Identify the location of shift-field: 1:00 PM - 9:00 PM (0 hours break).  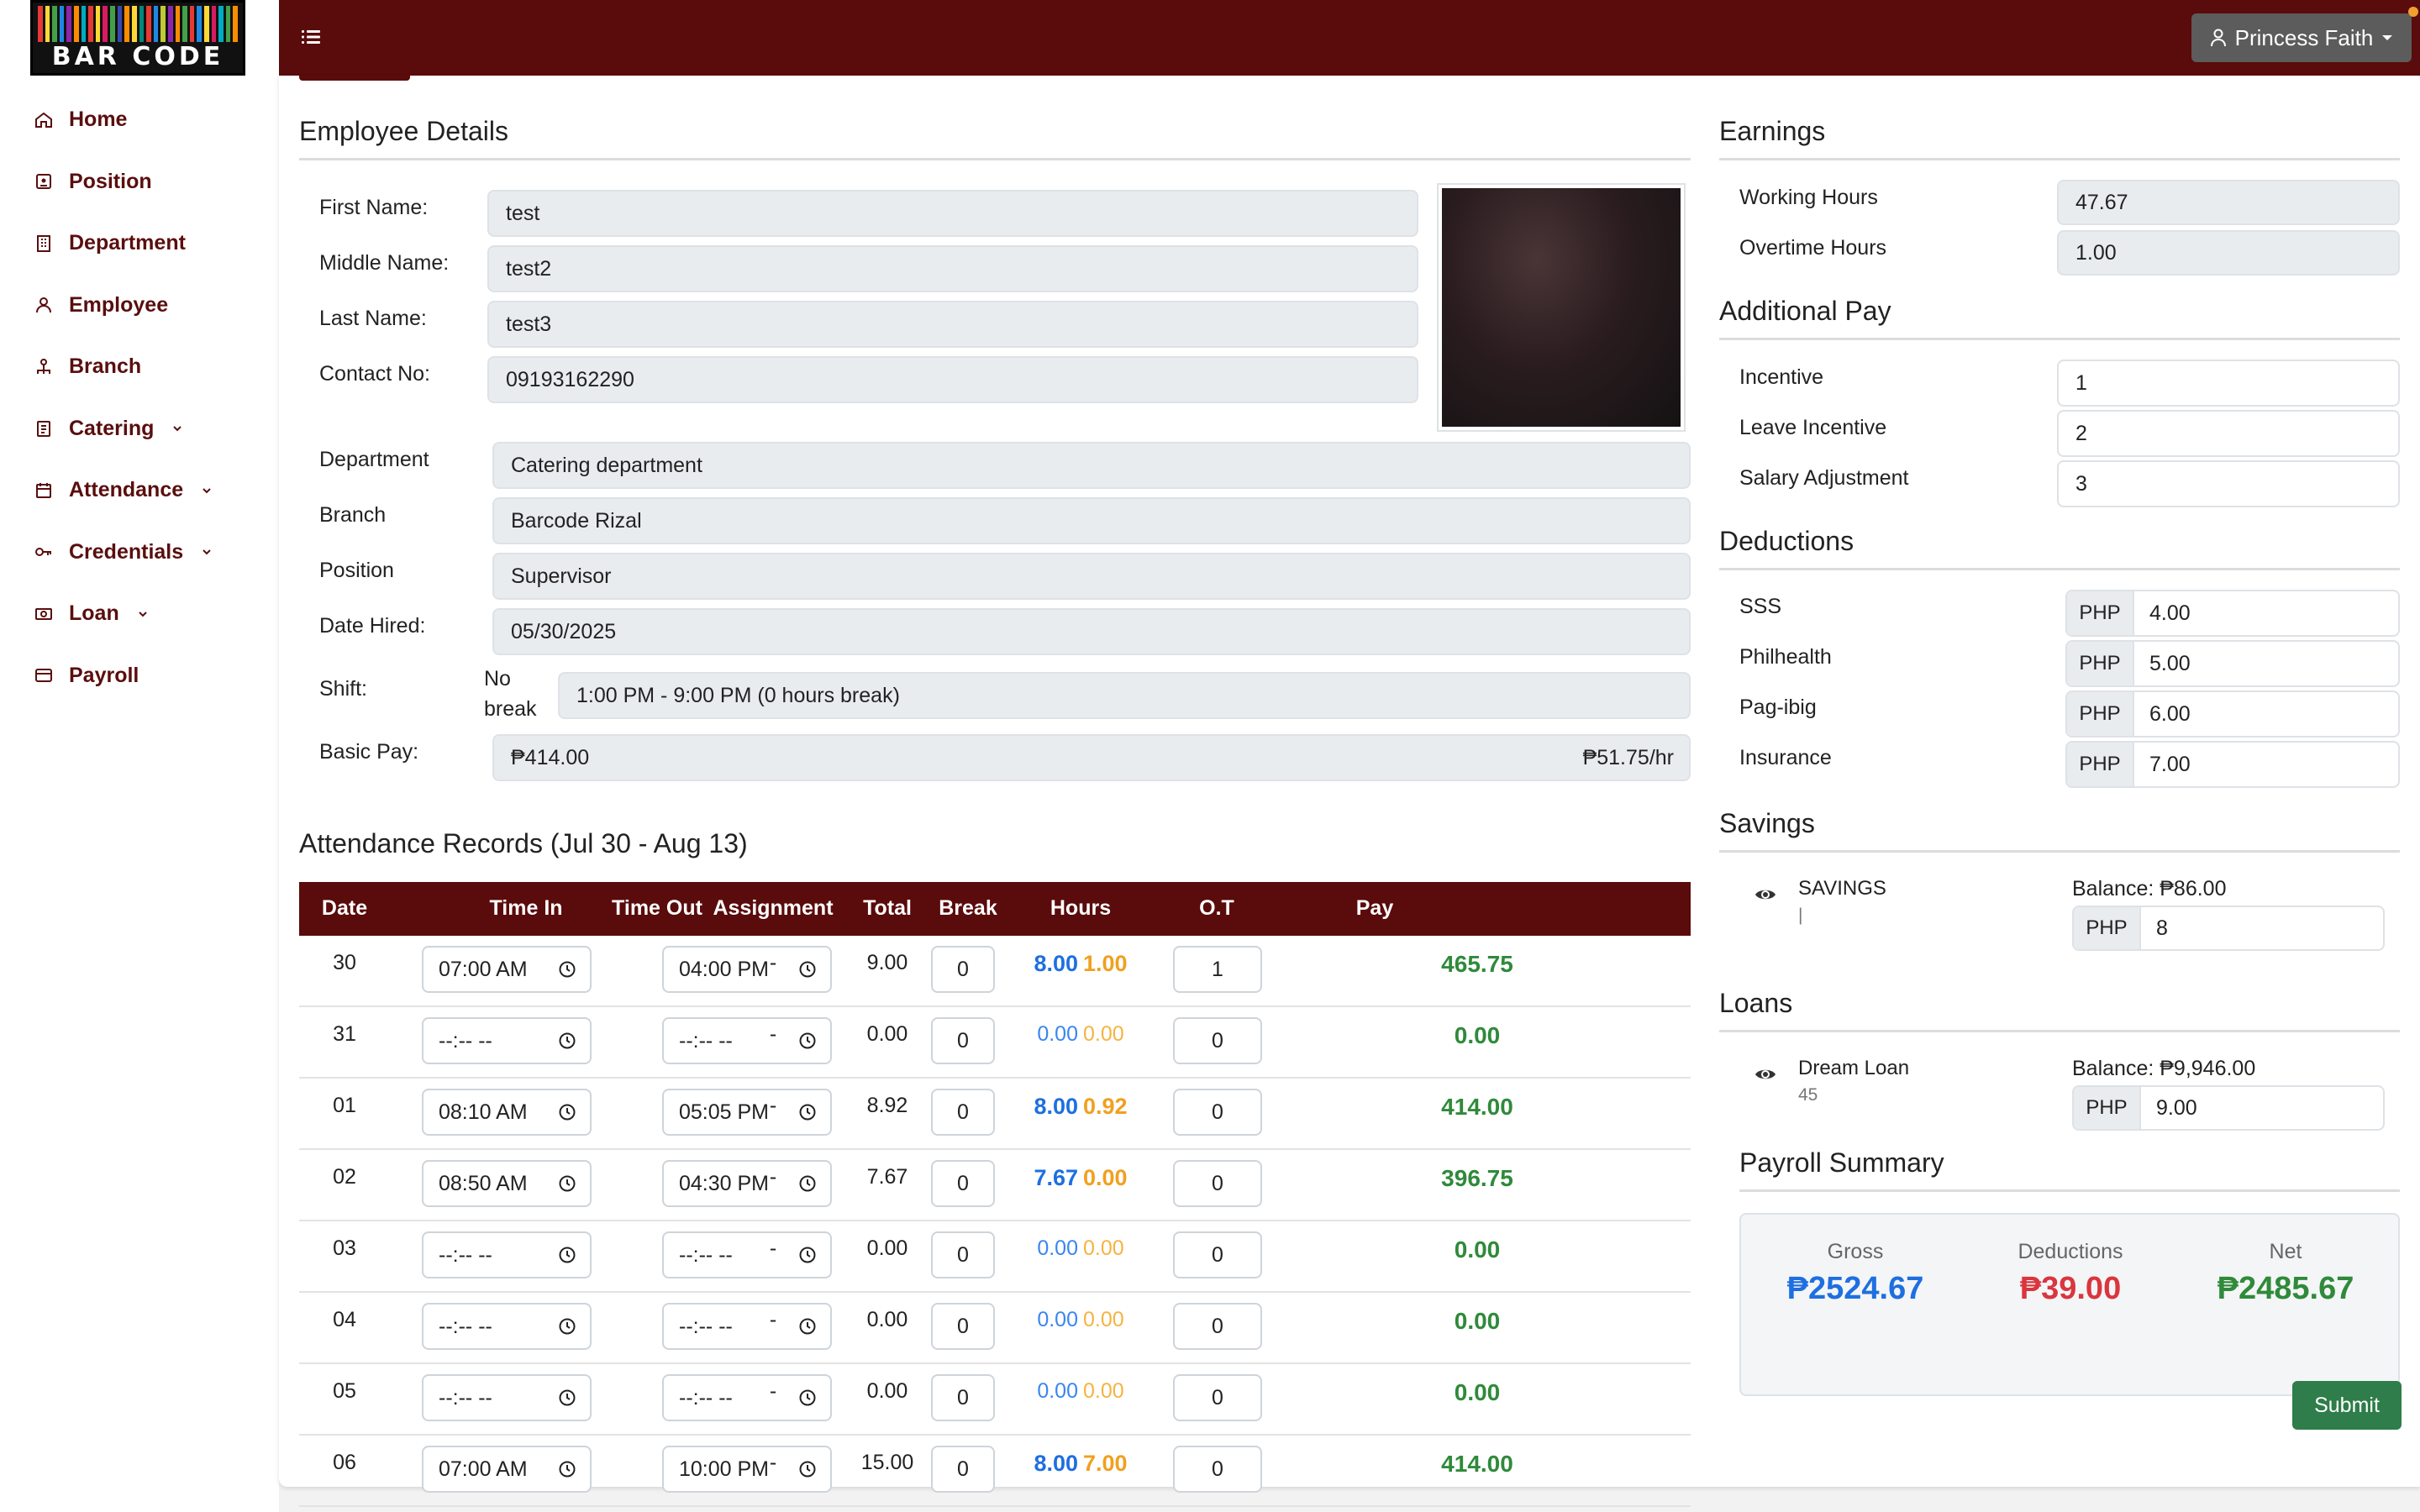
(1124, 695).